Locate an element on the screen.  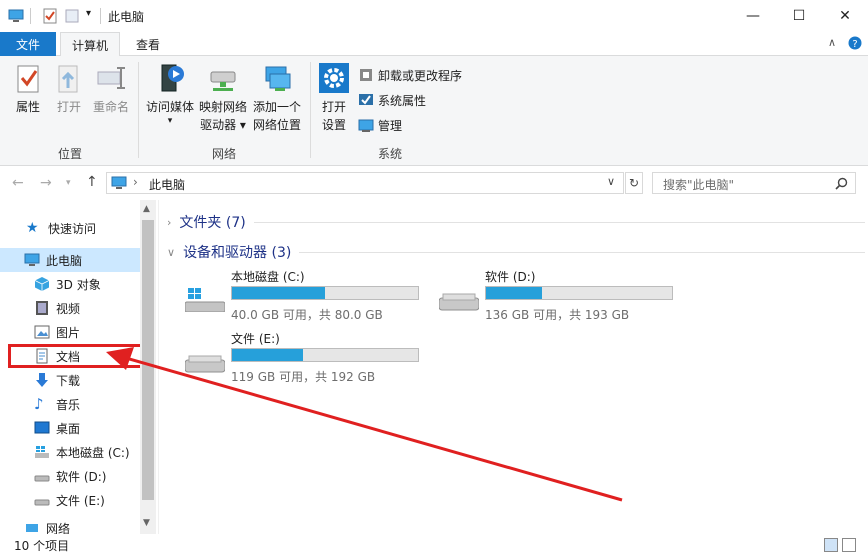
drive-name: 文件 (E:) is located at coordinates (255, 339).